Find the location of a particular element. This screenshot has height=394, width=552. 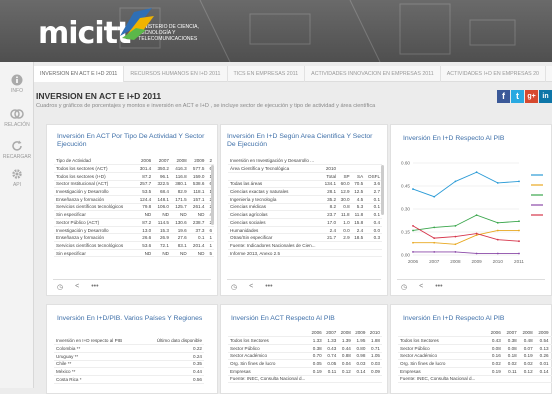

tab-inversion-act: INVERSION EN ACT E I+D 2011 is located at coordinates (79, 74).